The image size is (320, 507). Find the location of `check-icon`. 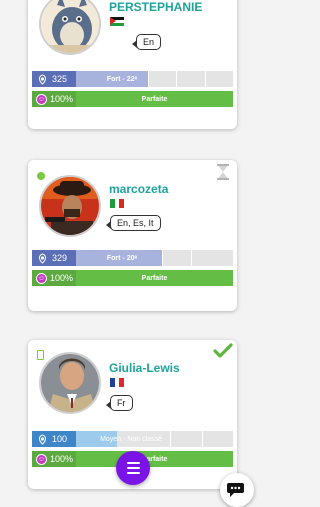

check-icon is located at coordinates (223, 350).